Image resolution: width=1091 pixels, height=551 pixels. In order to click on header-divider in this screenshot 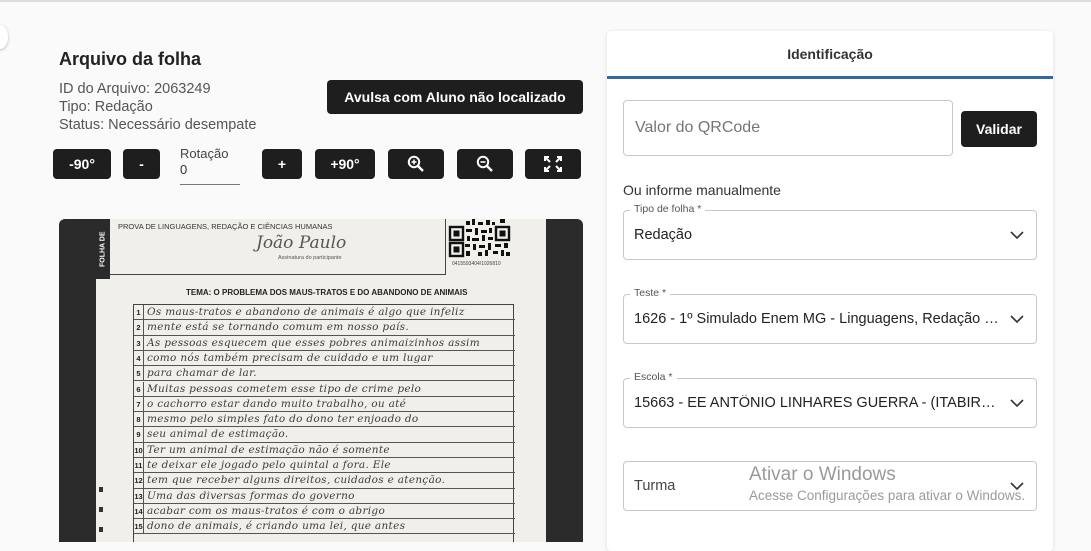, I will do `click(277, 274)`.